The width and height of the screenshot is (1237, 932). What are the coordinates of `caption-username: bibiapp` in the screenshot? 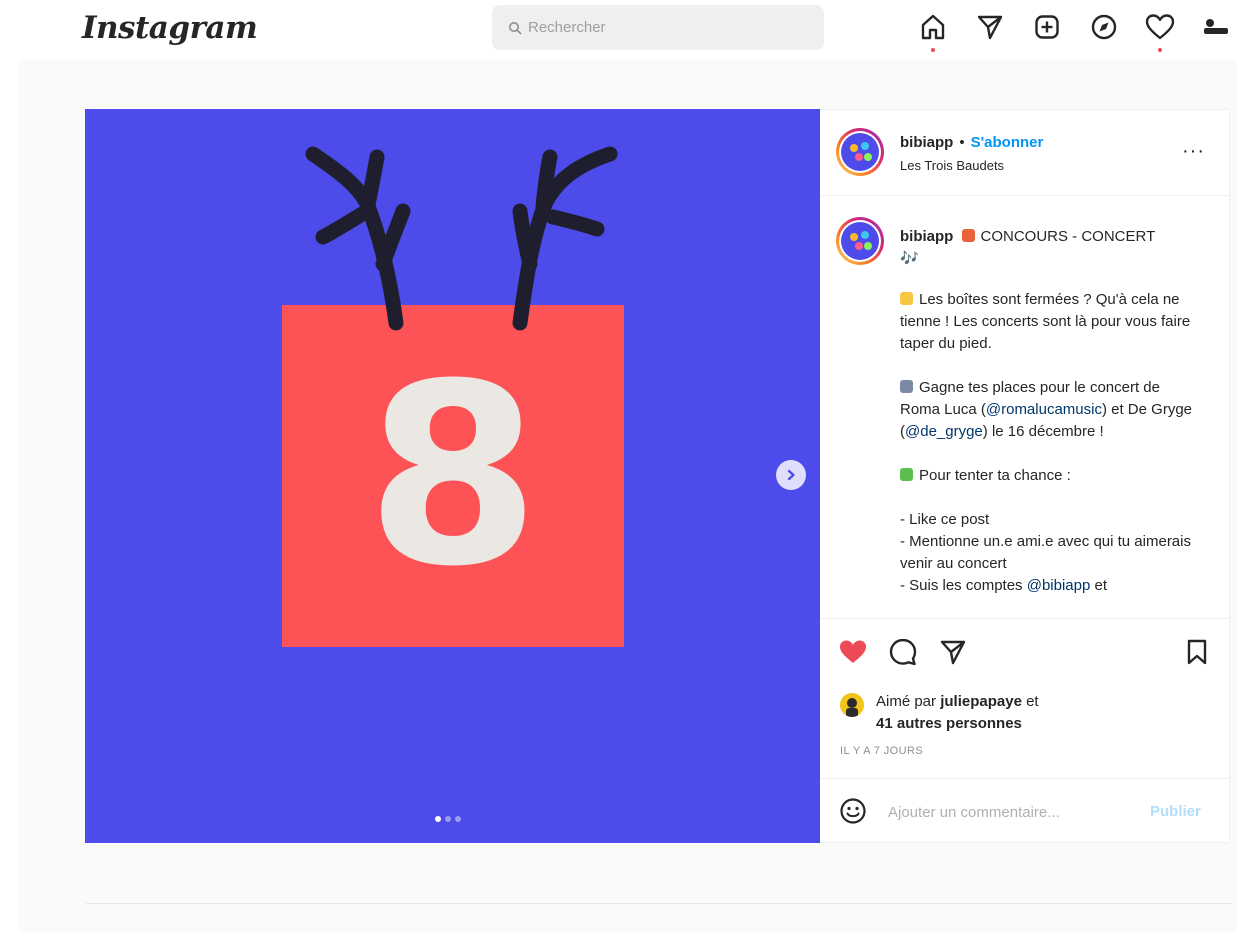 It's located at (926, 236).